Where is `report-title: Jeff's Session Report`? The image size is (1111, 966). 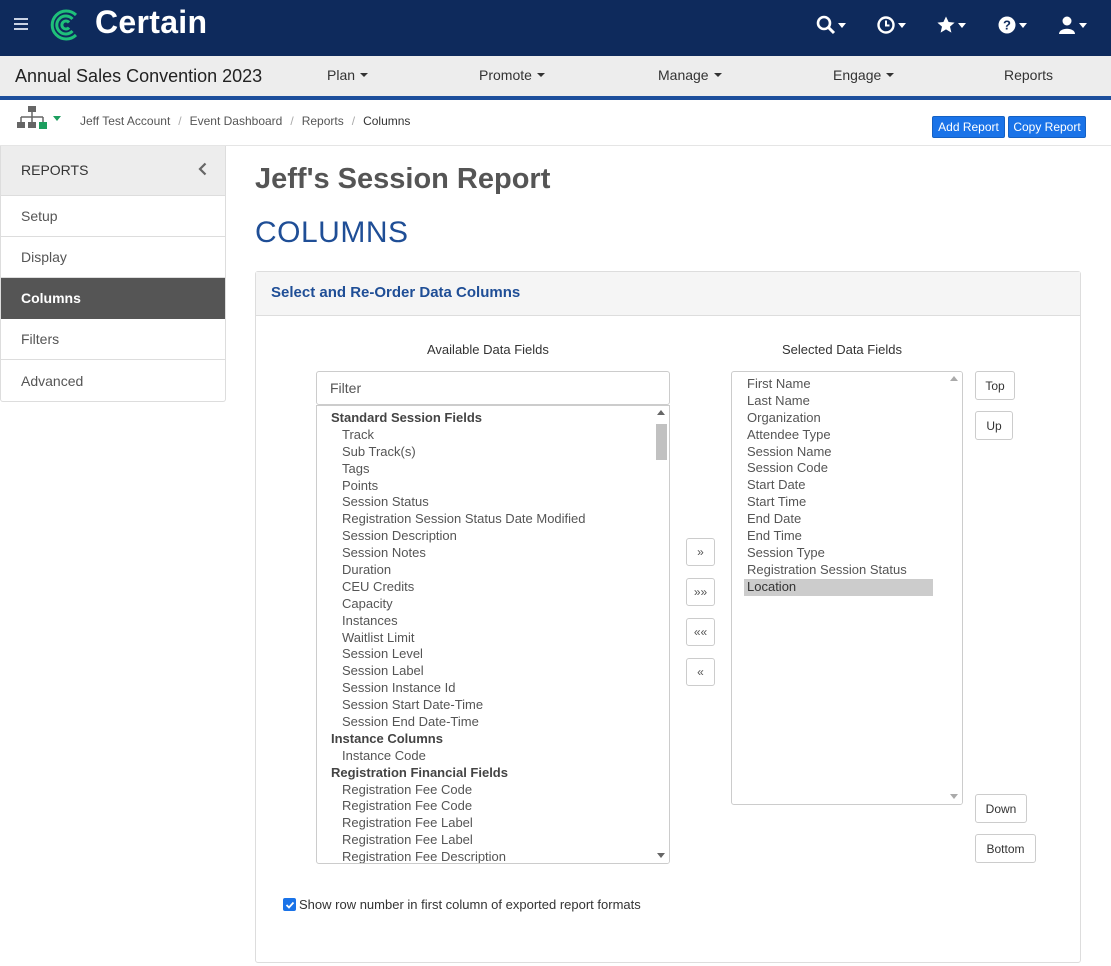
report-title: Jeff's Session Report is located at coordinates (403, 179).